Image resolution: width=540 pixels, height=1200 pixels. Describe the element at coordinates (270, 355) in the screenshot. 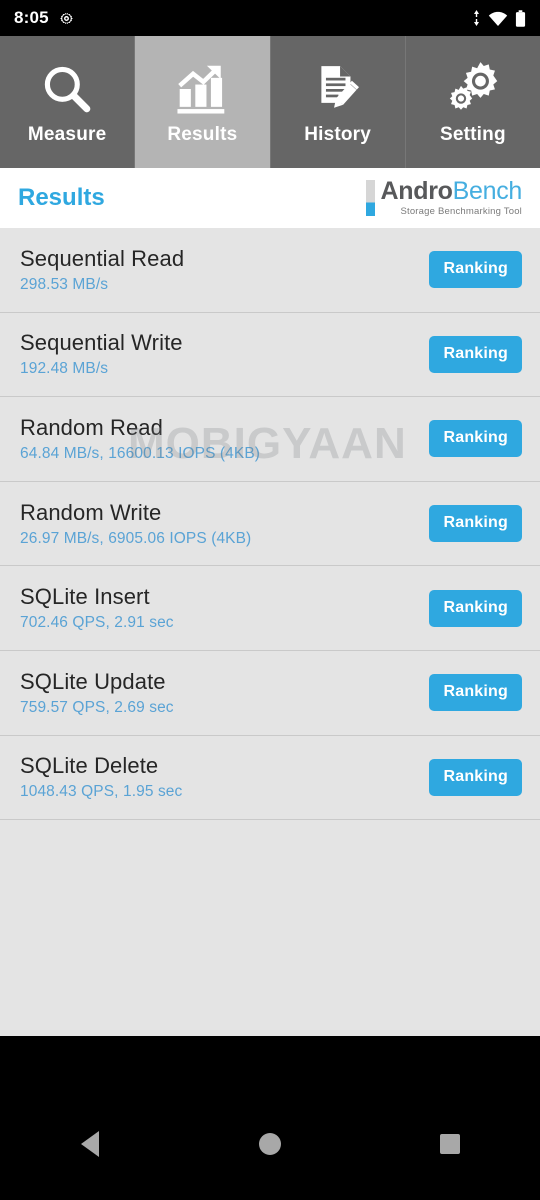

I see `table-row: Sequential Write 192.48 MB/s Ranking` at that location.